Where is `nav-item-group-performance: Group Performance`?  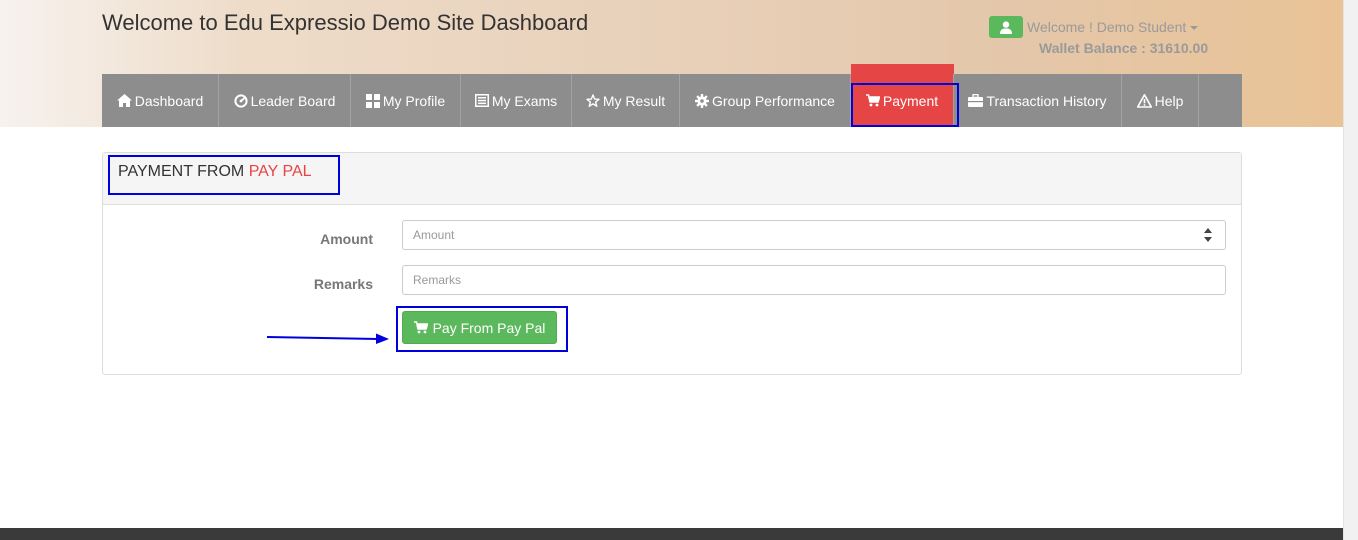 nav-item-group-performance: Group Performance is located at coordinates (765, 100).